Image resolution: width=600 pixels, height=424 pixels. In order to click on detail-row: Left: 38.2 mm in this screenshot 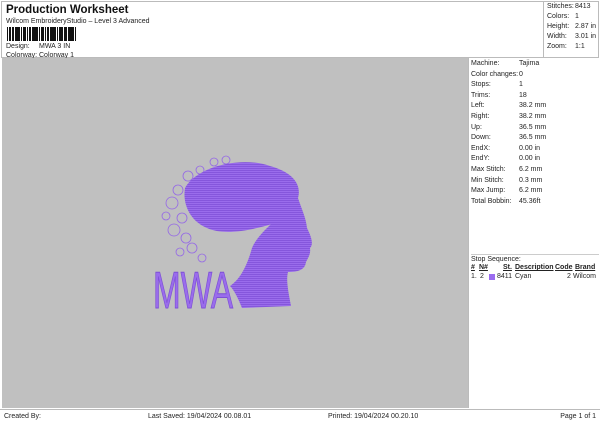, I will do `click(509, 106)`.